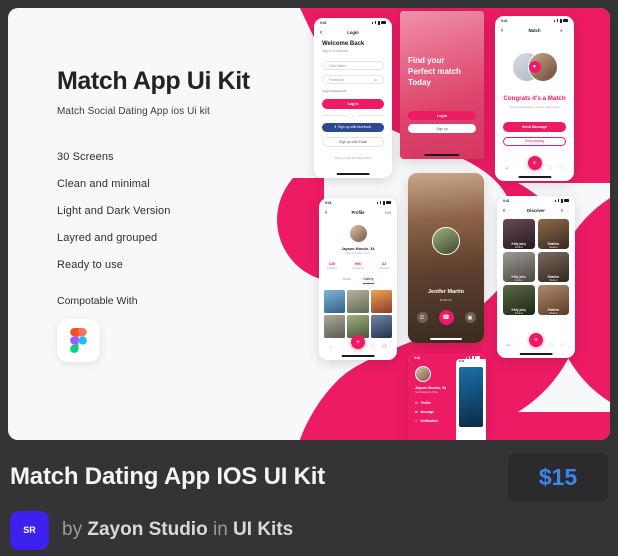  What do you see at coordinates (416, 412) in the screenshot?
I see `message-icon: ✉` at bounding box center [416, 412].